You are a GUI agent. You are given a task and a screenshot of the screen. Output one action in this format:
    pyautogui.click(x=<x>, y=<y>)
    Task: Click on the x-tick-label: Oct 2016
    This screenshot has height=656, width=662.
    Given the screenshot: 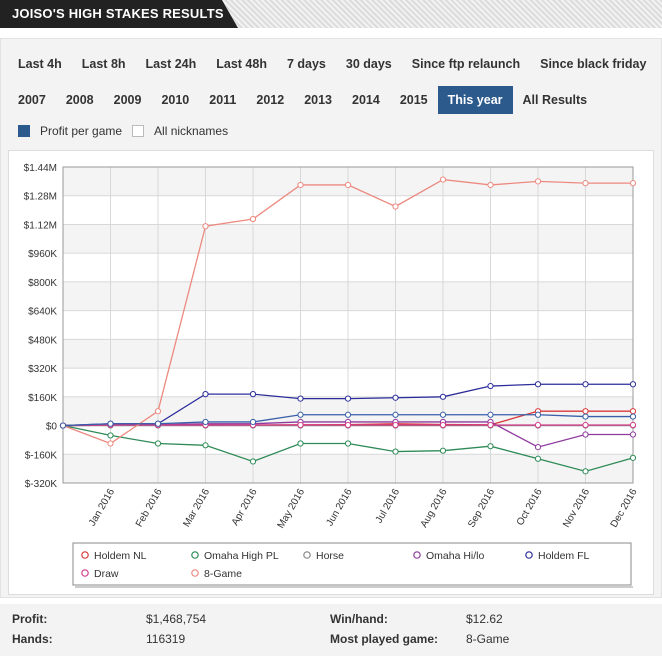 What is the action you would take?
    pyautogui.click(x=530, y=507)
    